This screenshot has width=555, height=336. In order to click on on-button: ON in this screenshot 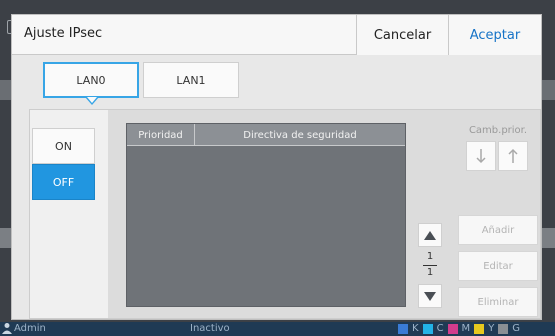, I will do `click(63, 146)`.